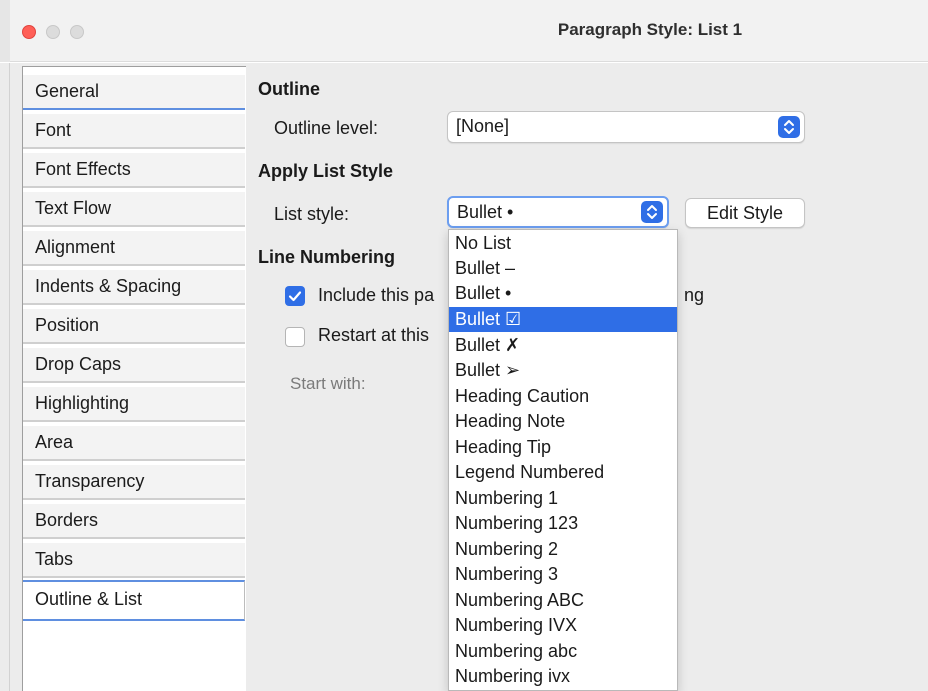 The image size is (928, 691). I want to click on include-line-numbering-checkbox, so click(295, 296).